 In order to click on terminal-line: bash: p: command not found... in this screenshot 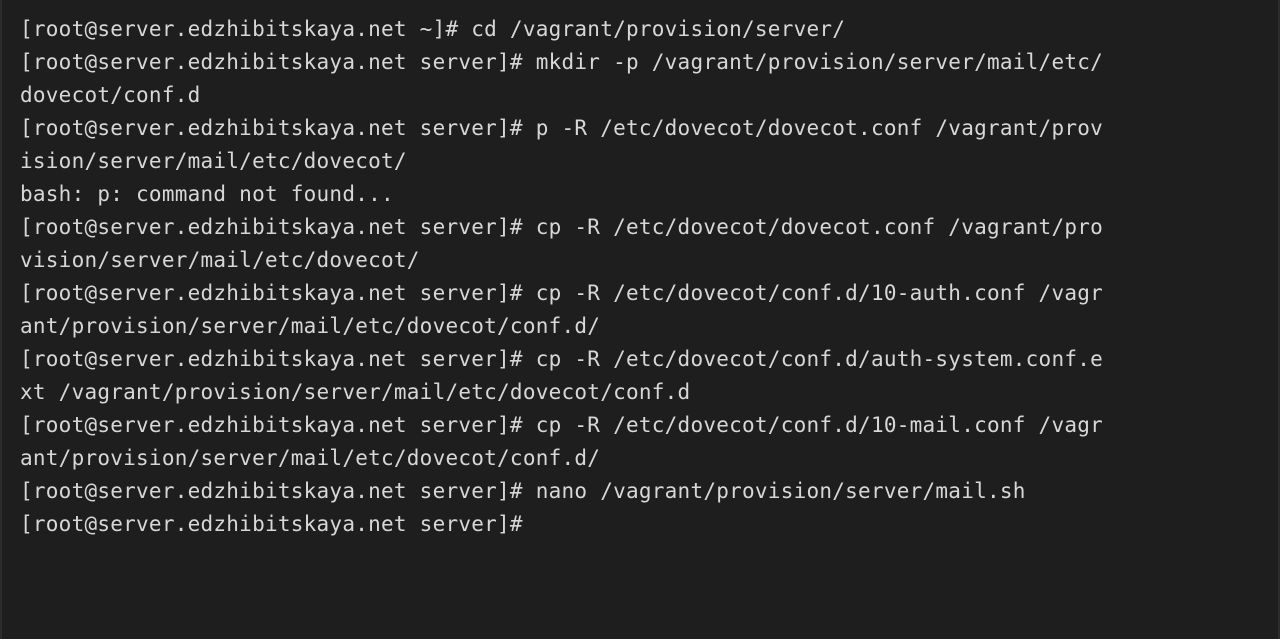, I will do `click(207, 194)`.